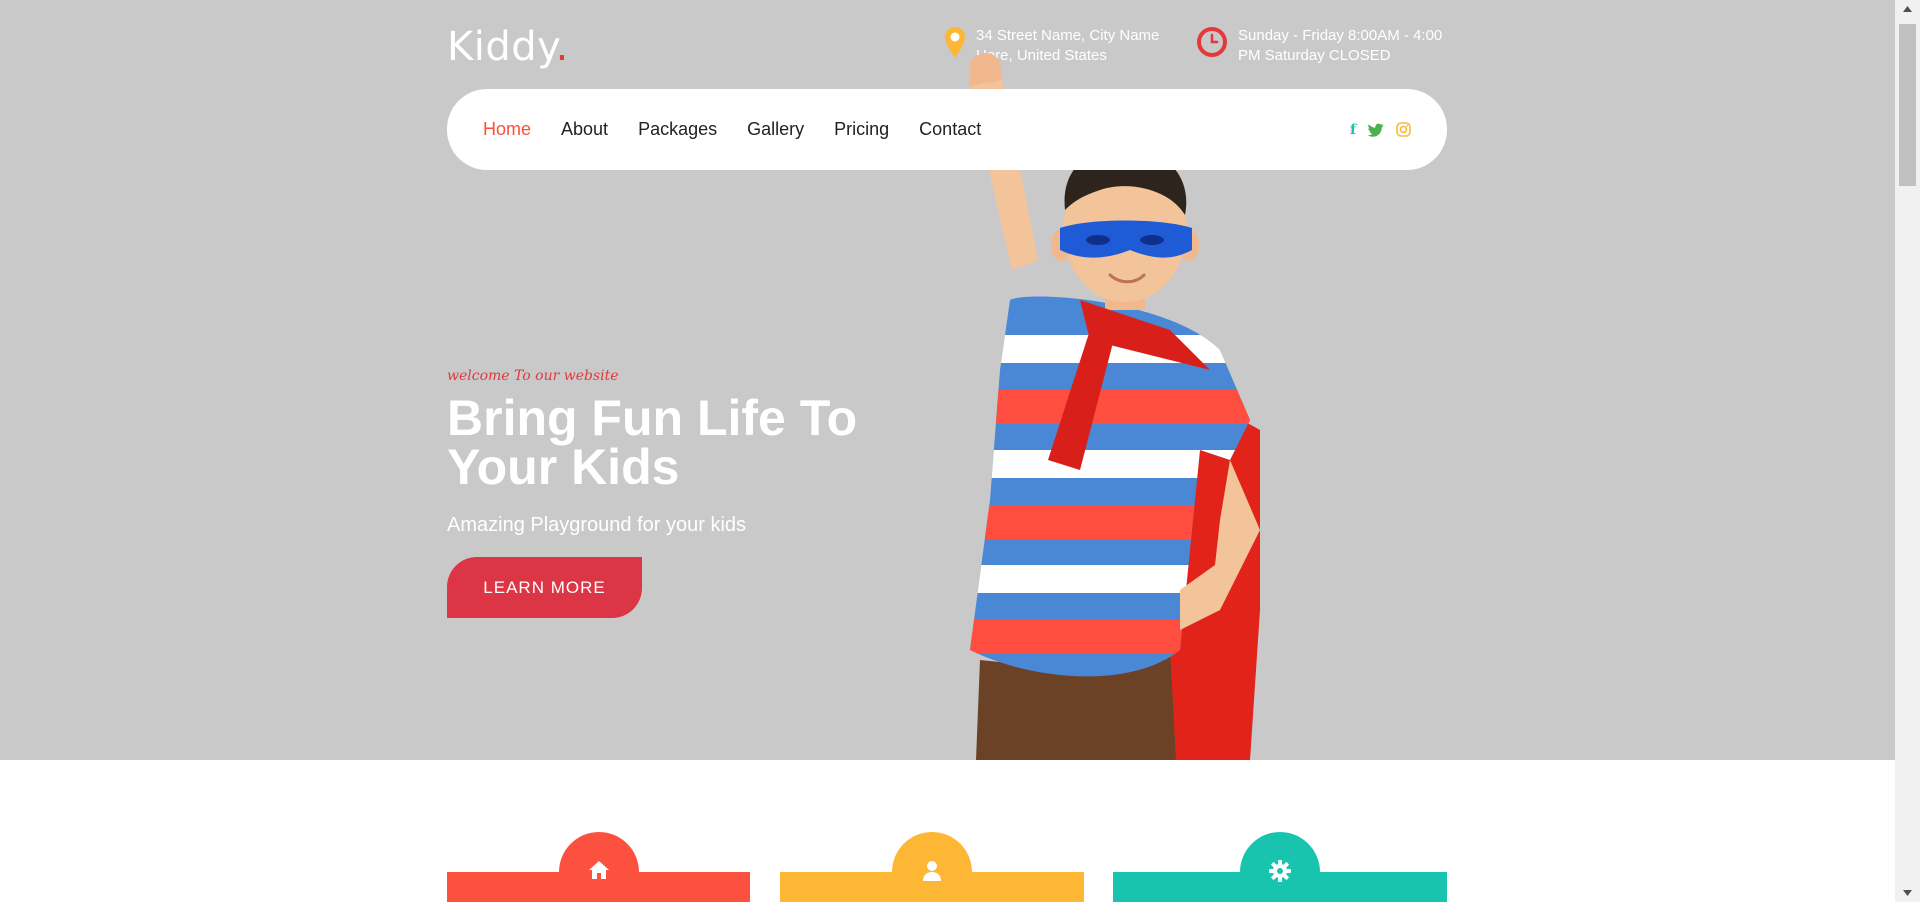 The image size is (1920, 902). I want to click on scroll-down-arrow-icon, so click(1907, 893).